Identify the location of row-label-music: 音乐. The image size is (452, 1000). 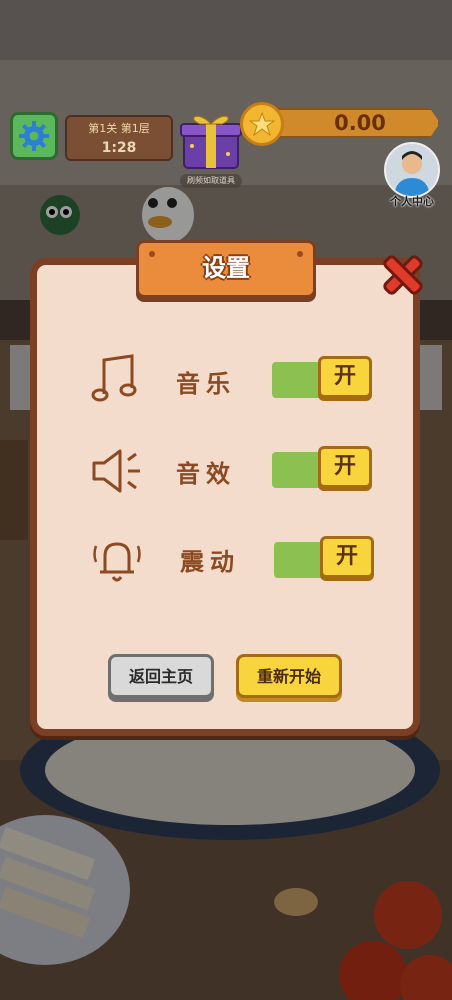
(206, 384).